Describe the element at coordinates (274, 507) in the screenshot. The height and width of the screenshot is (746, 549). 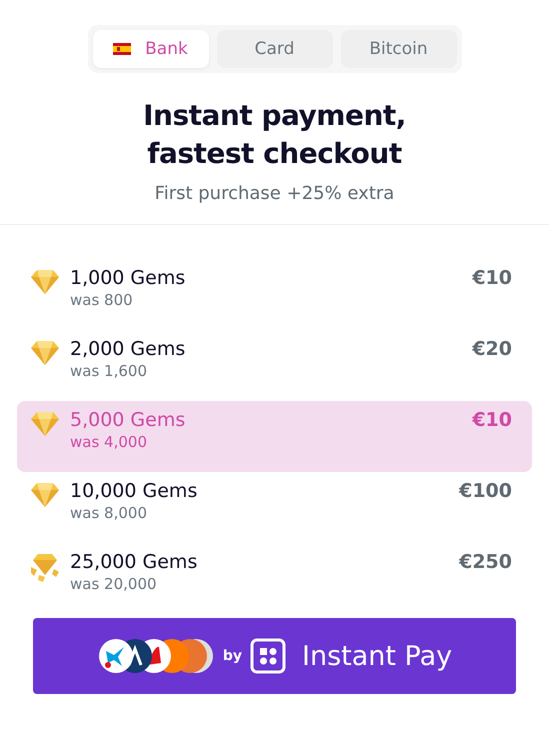
I see `offer-row: 10,000 Gems was 8,000 €100` at that location.